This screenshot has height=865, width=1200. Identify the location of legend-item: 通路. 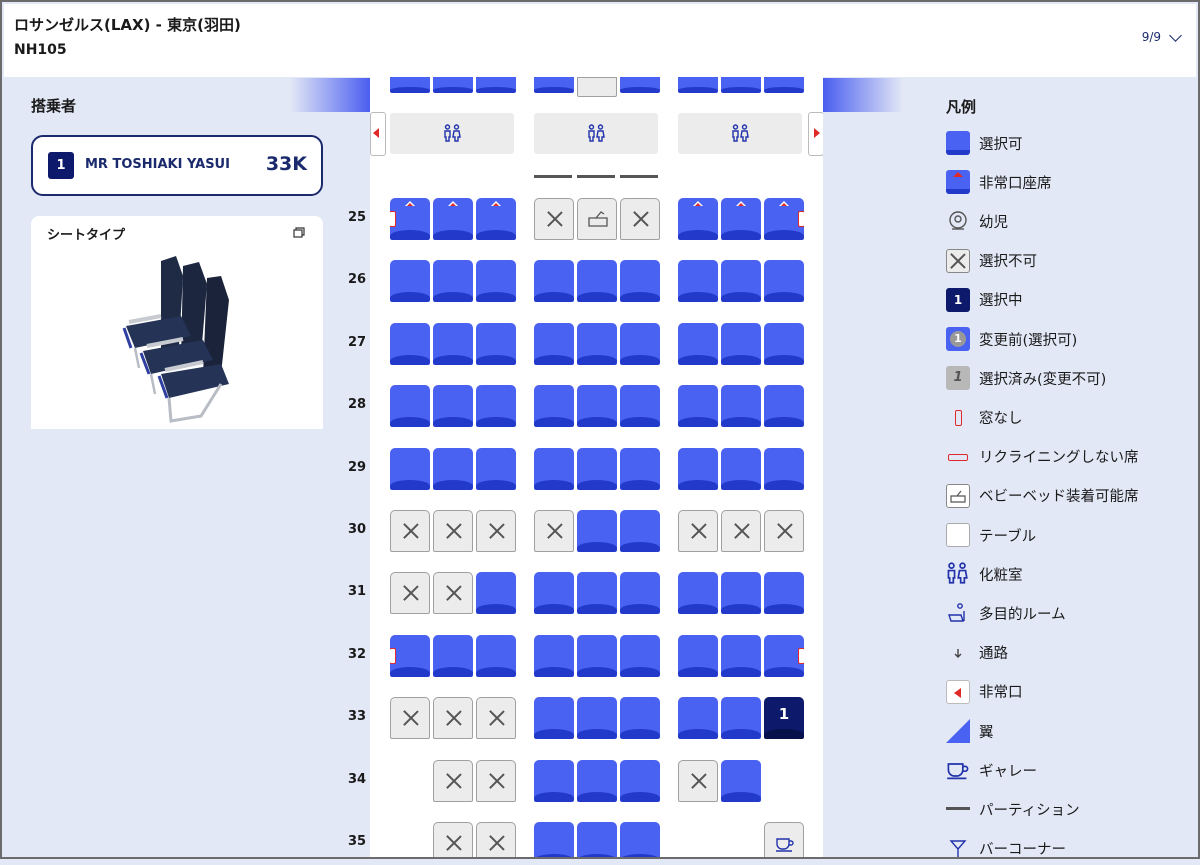
(977, 653).